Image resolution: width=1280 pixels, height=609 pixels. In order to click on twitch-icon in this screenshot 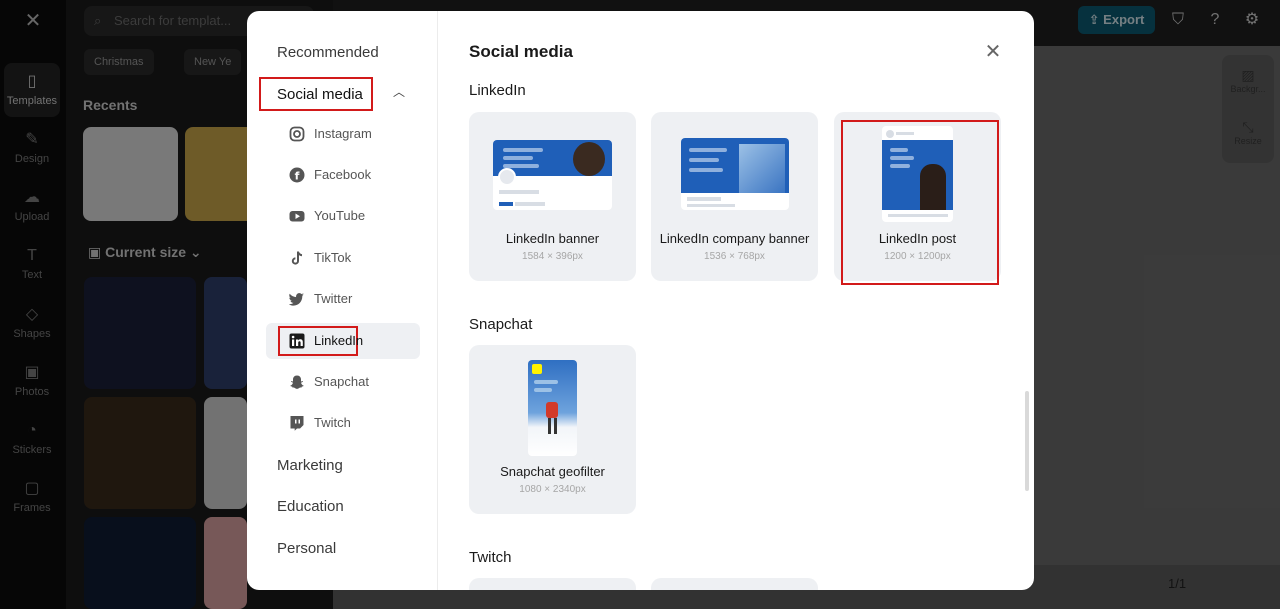, I will do `click(297, 423)`.